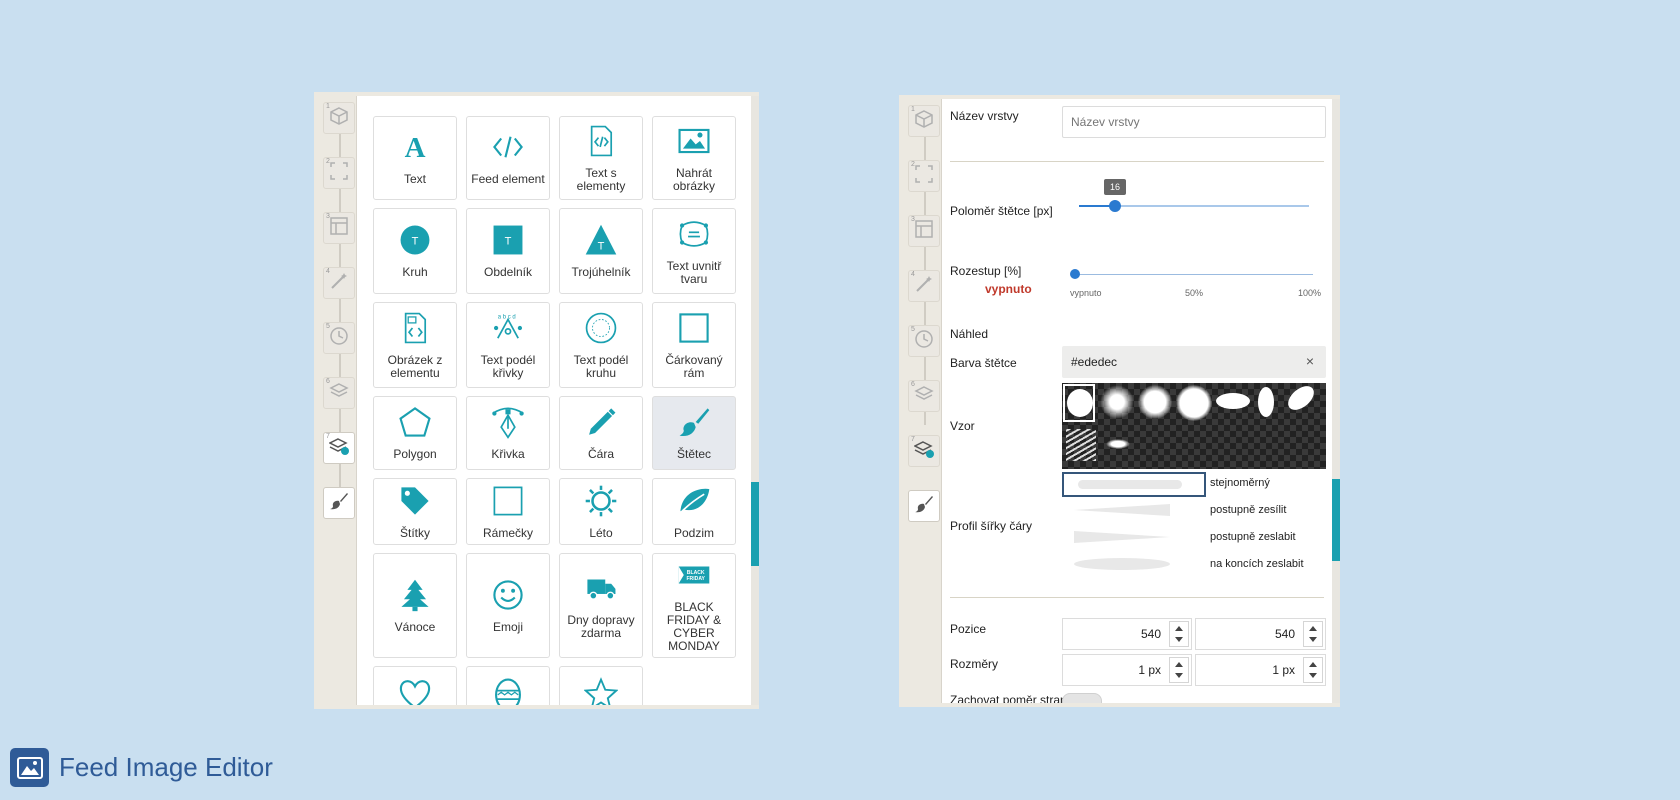 The height and width of the screenshot is (800, 1680). I want to click on tile-brush: Štětec, so click(694, 433).